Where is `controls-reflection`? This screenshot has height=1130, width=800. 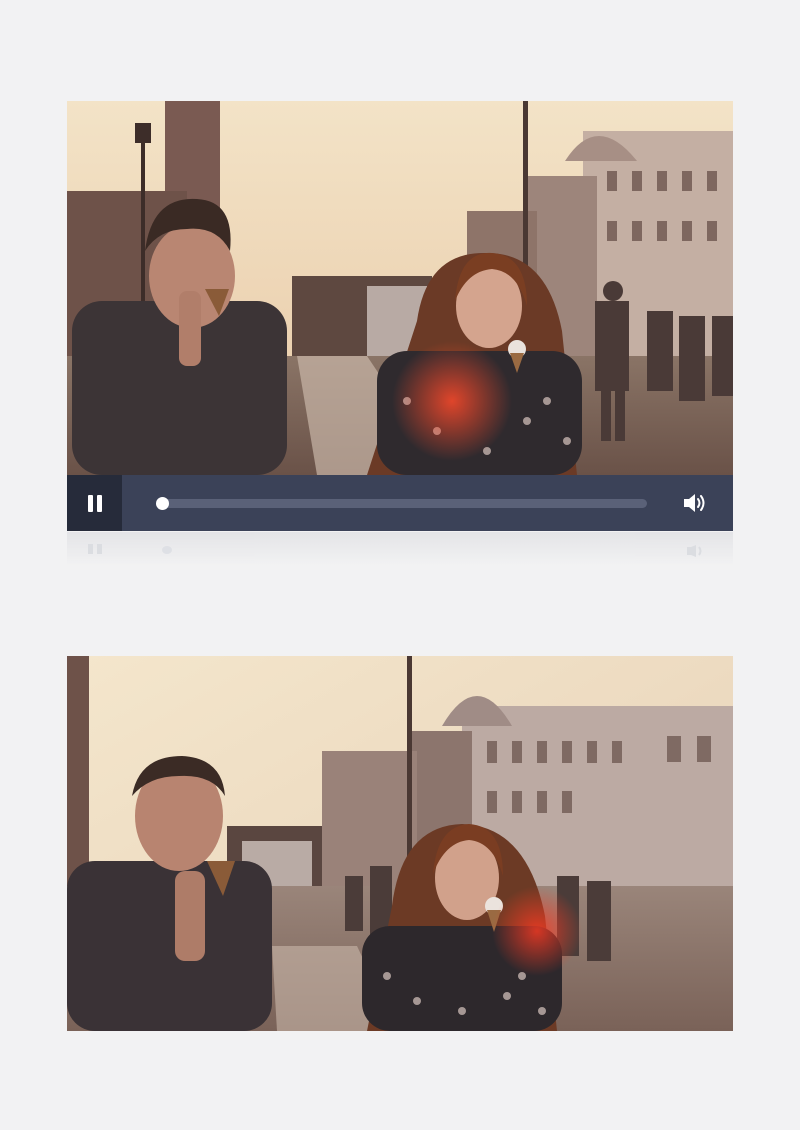
controls-reflection is located at coordinates (400, 549).